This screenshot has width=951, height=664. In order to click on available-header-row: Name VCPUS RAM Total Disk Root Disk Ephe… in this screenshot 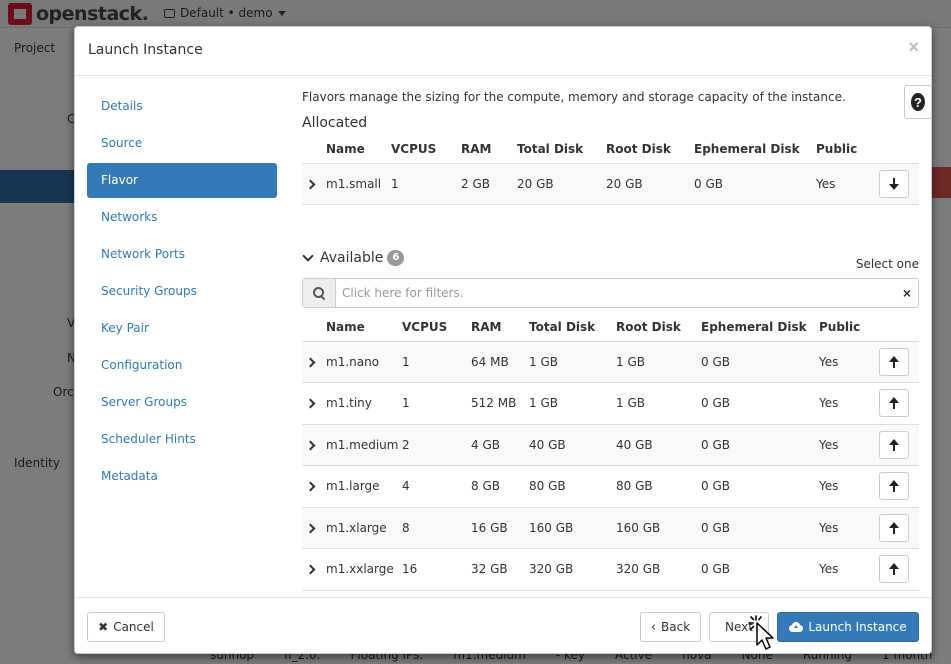, I will do `click(610, 327)`.